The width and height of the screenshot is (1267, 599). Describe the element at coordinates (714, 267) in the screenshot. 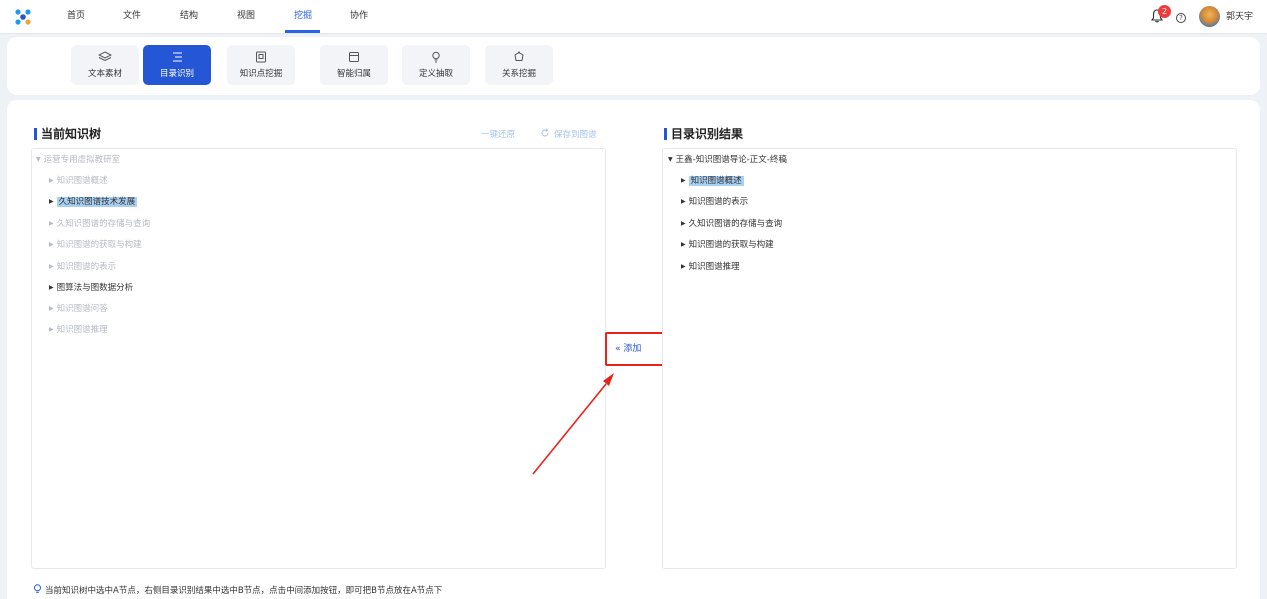

I see `right-node-label: 知识图谱推理` at that location.